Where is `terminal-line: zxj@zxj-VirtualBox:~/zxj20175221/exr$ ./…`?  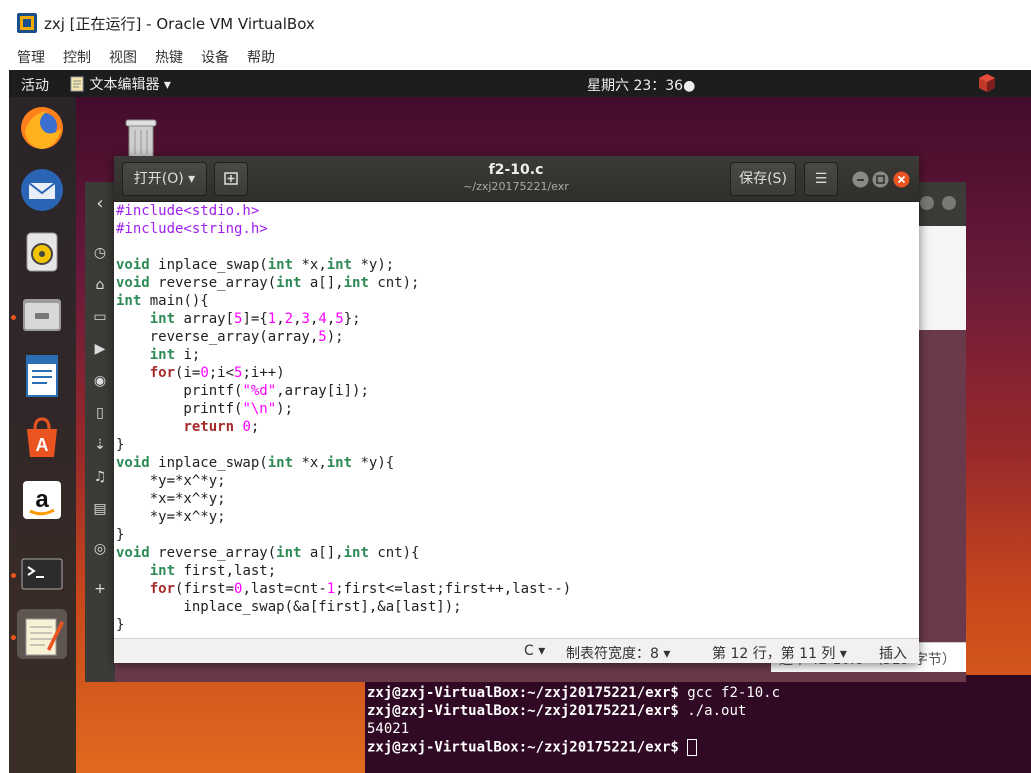
terminal-line: zxj@zxj-VirtualBox:~/zxj20175221/exr$ ./… is located at coordinates (557, 711).